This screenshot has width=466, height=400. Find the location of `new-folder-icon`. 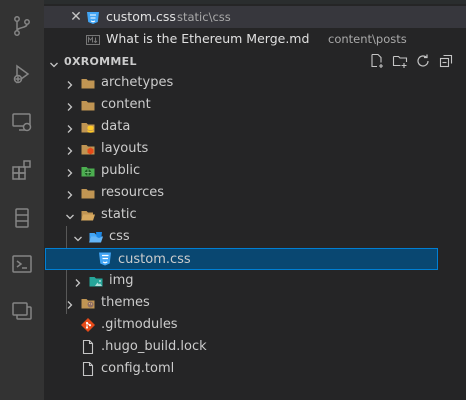

new-folder-icon is located at coordinates (400, 61).